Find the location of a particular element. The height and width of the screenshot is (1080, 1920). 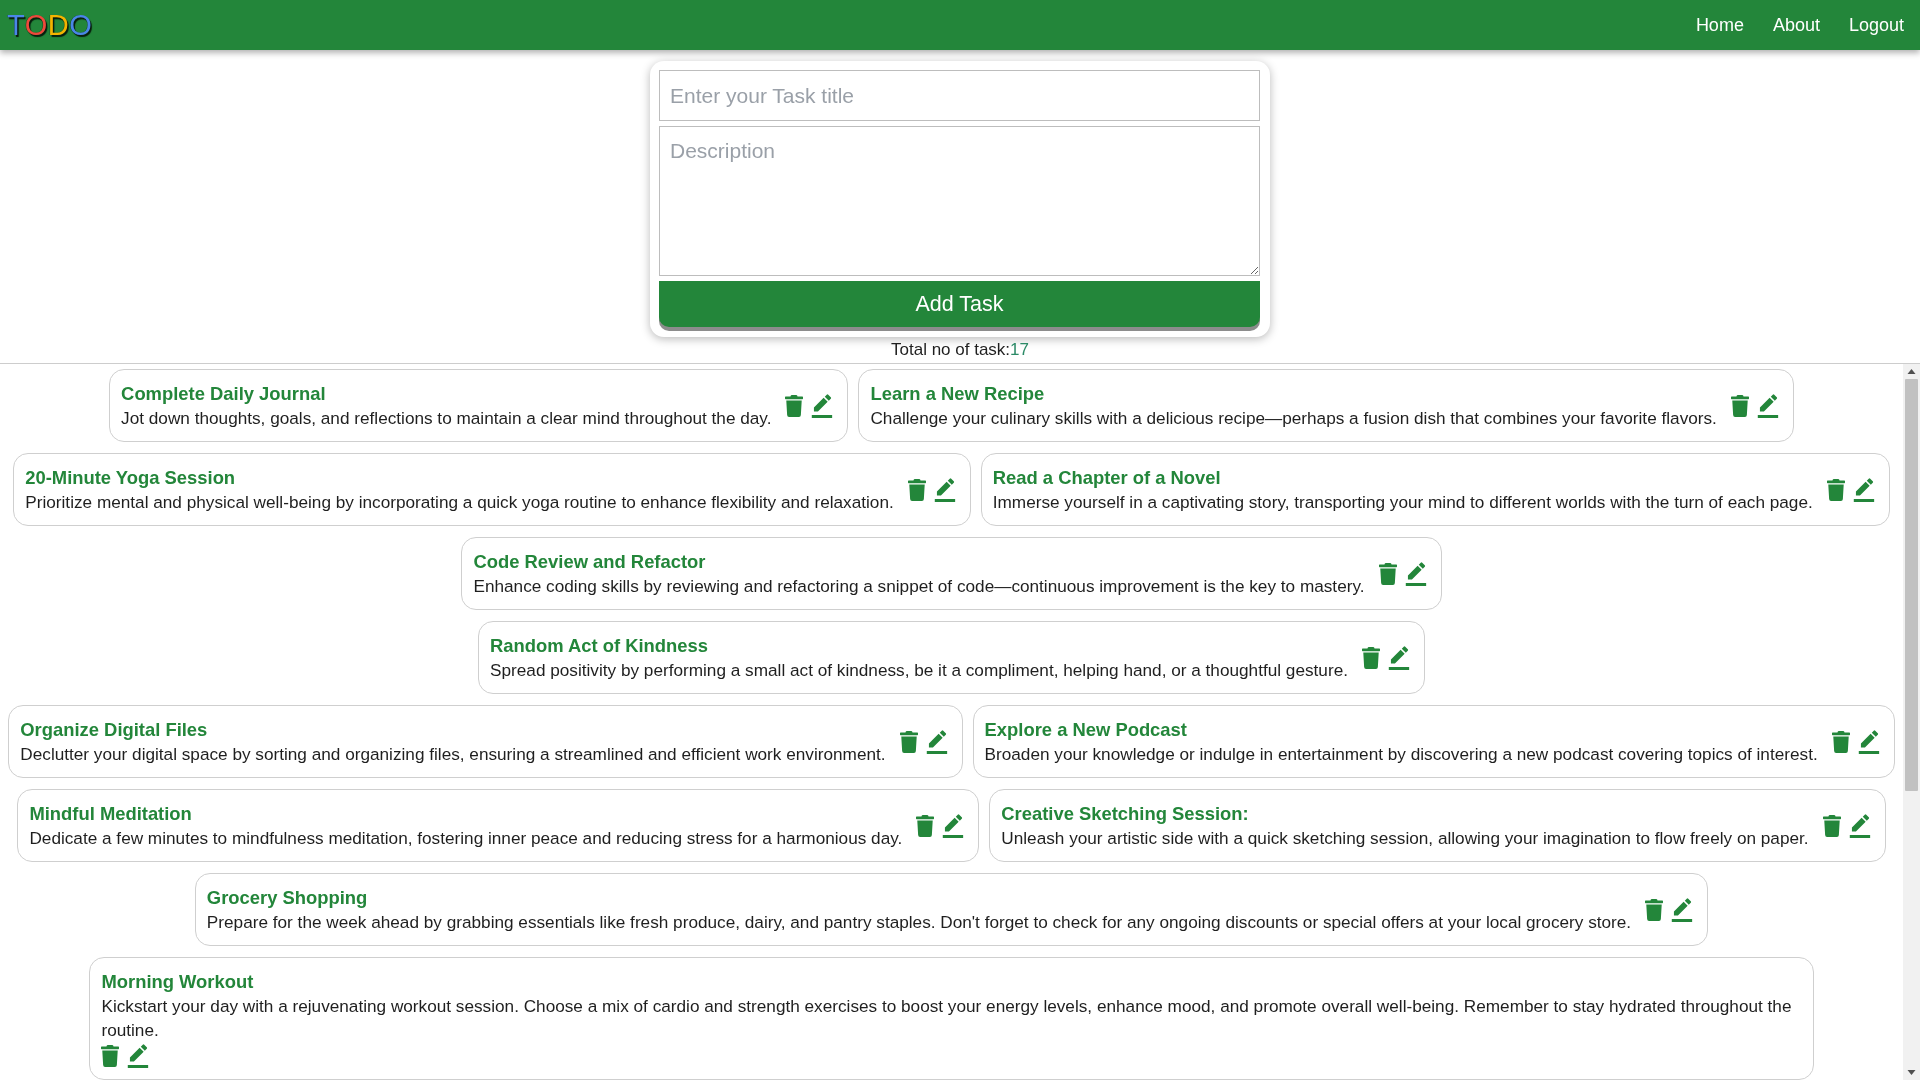

task-description: Dedicate a few minutes to mindfulness meditation, fostering inner peace and reducing stress for a harmonious day. is located at coordinates (466, 838).